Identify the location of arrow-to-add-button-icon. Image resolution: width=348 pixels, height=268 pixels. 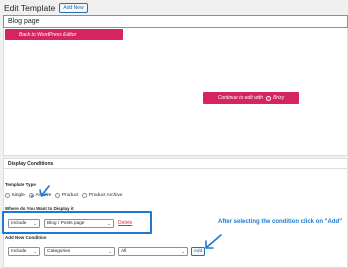
(213, 241).